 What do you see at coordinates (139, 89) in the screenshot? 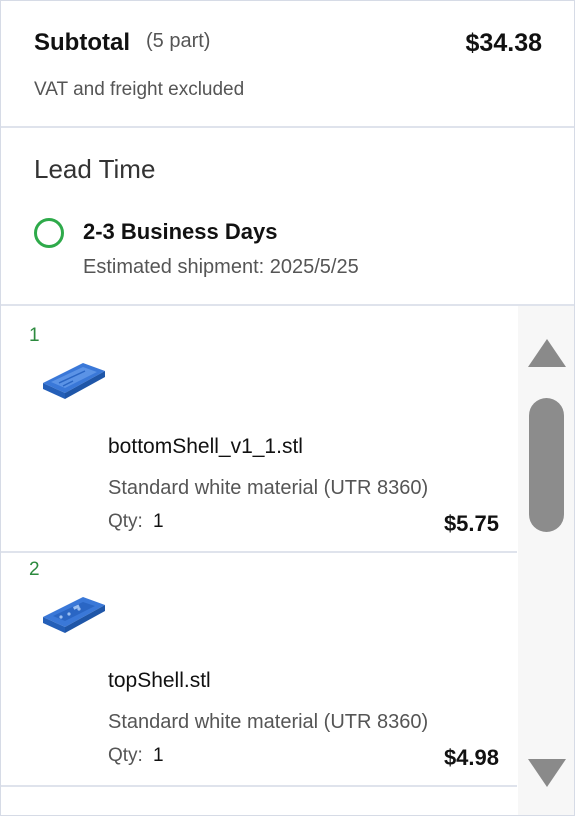
I see `subtotal-note: VAT and freight excluded` at bounding box center [139, 89].